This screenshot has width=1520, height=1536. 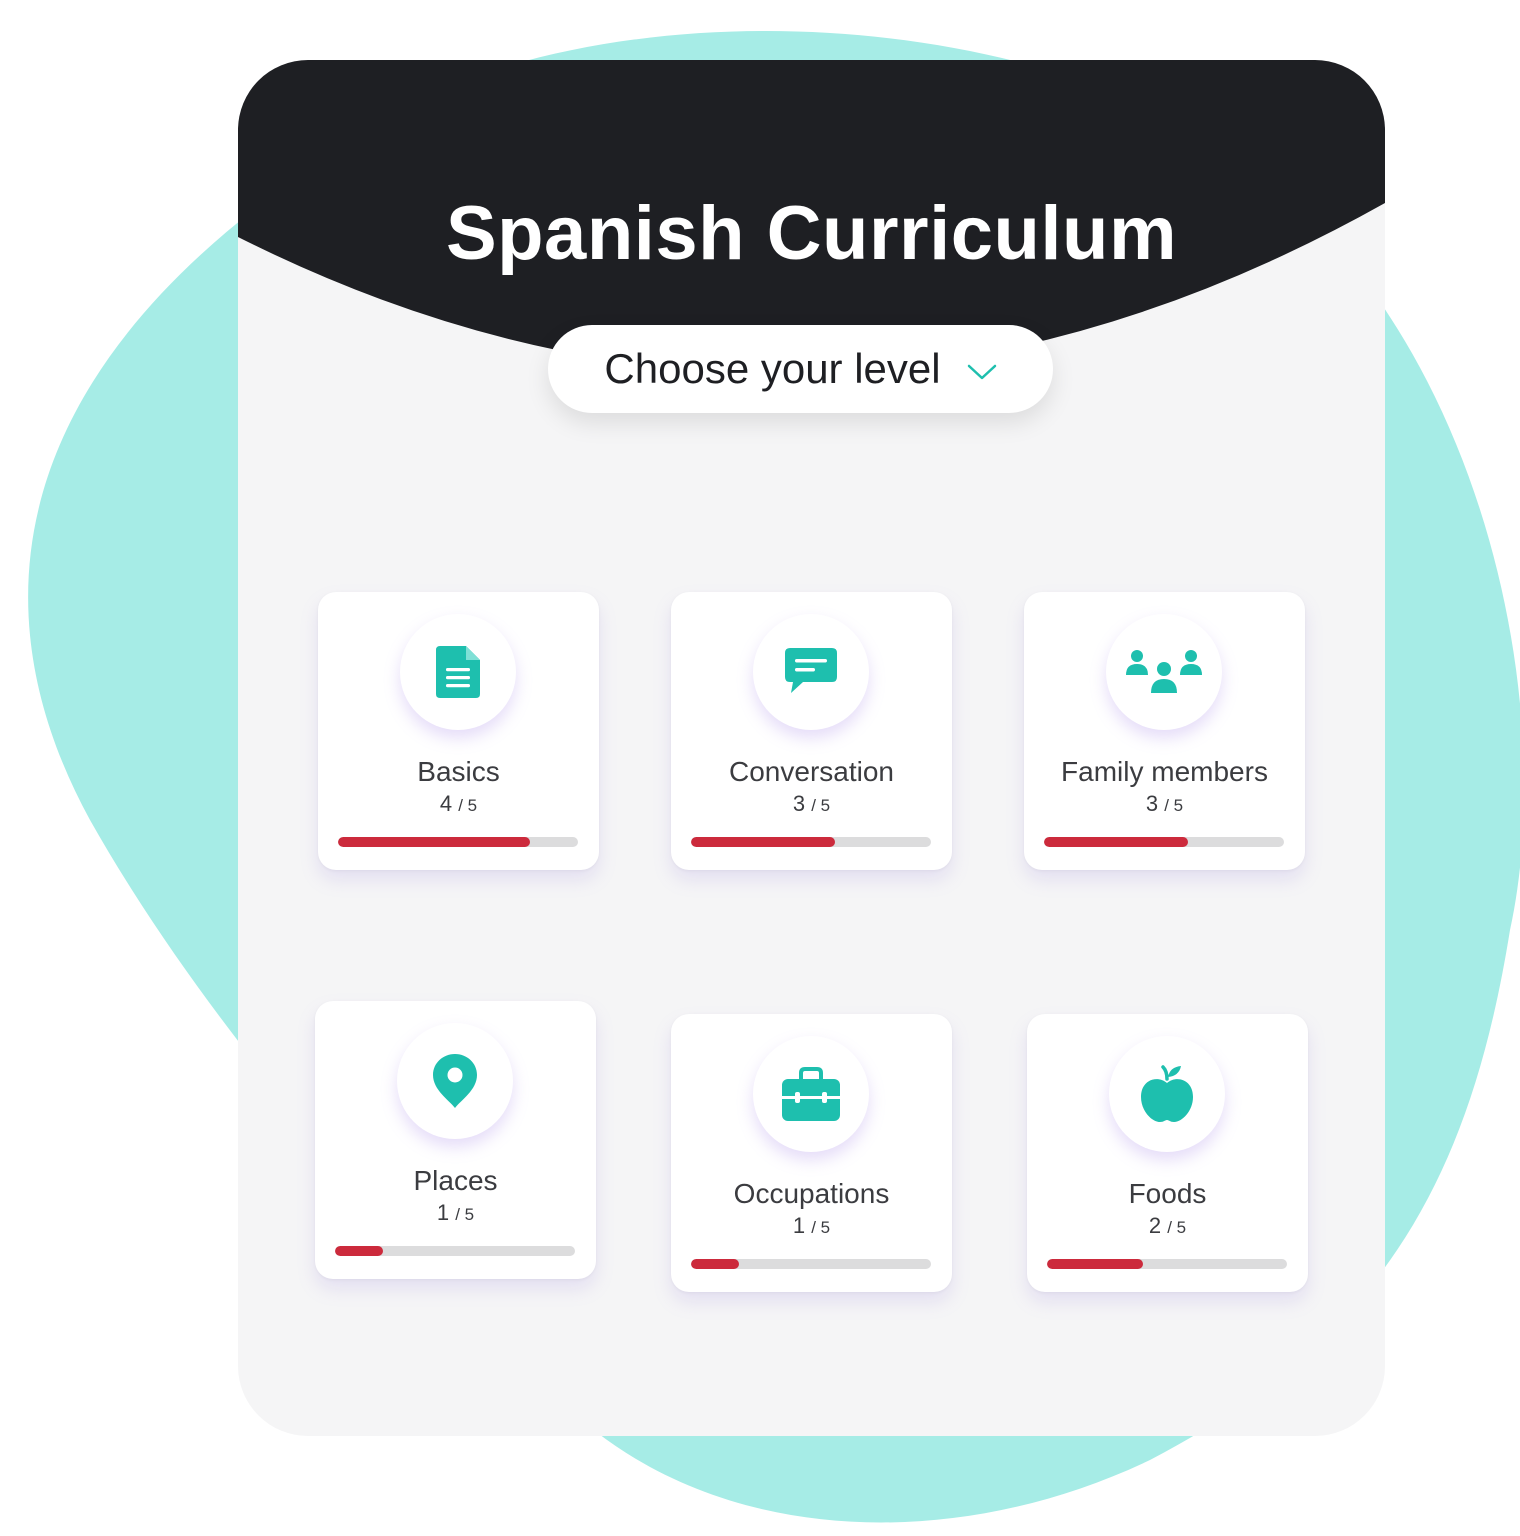 I want to click on topic-card-foods: Foods 2 / 5, so click(x=1167, y=1153).